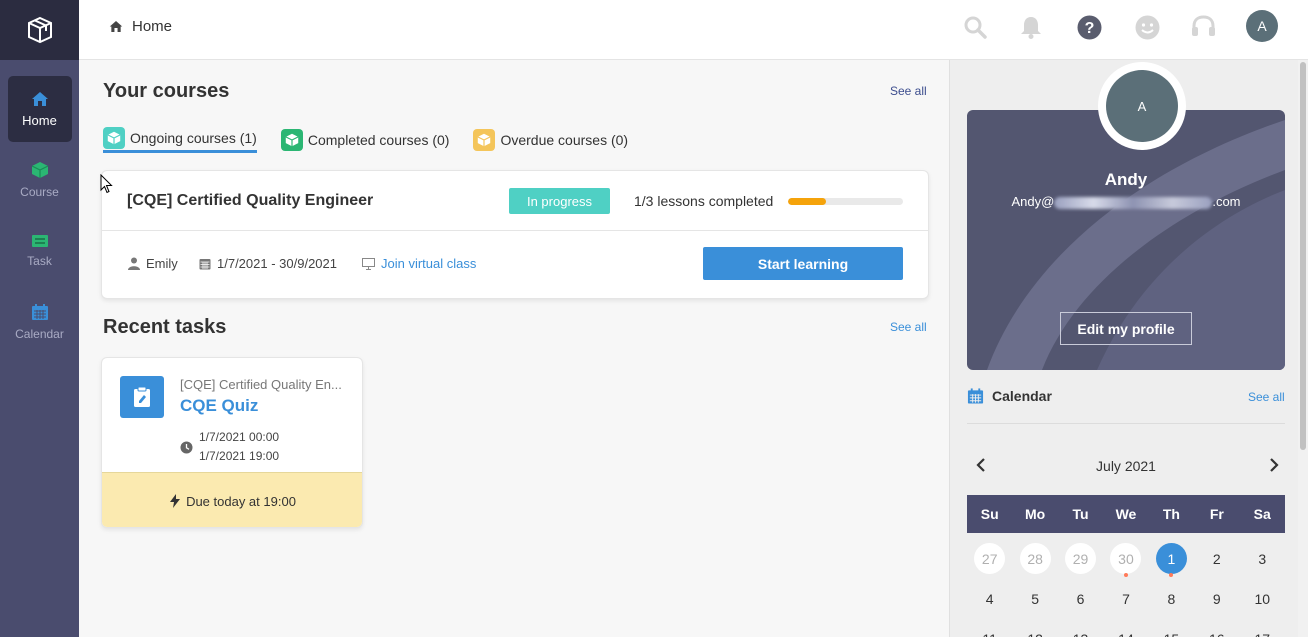  Describe the element at coordinates (1274, 465) in the screenshot. I see `next-month-button` at that location.